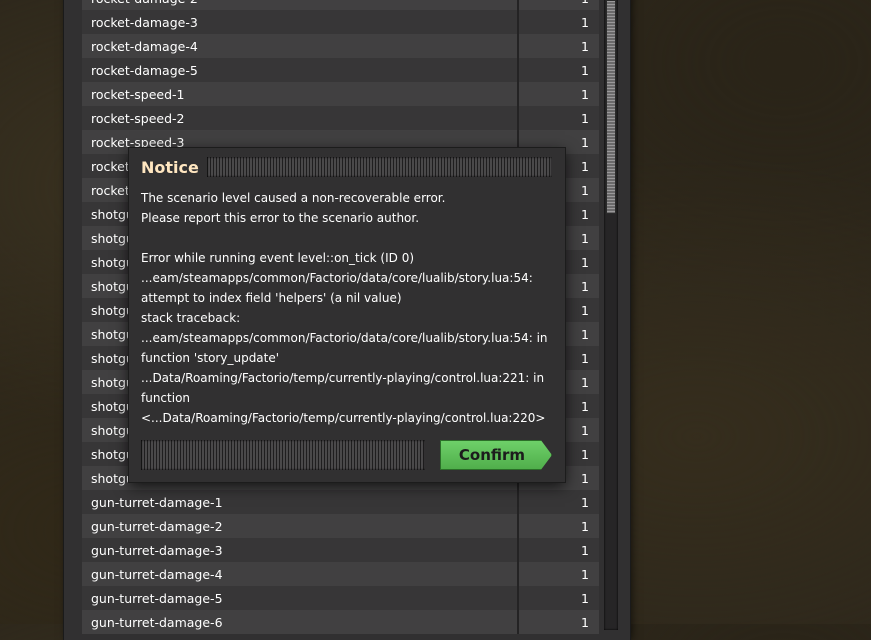 The width and height of the screenshot is (871, 640). Describe the element at coordinates (348, 238) in the screenshot. I see `message-line` at that location.